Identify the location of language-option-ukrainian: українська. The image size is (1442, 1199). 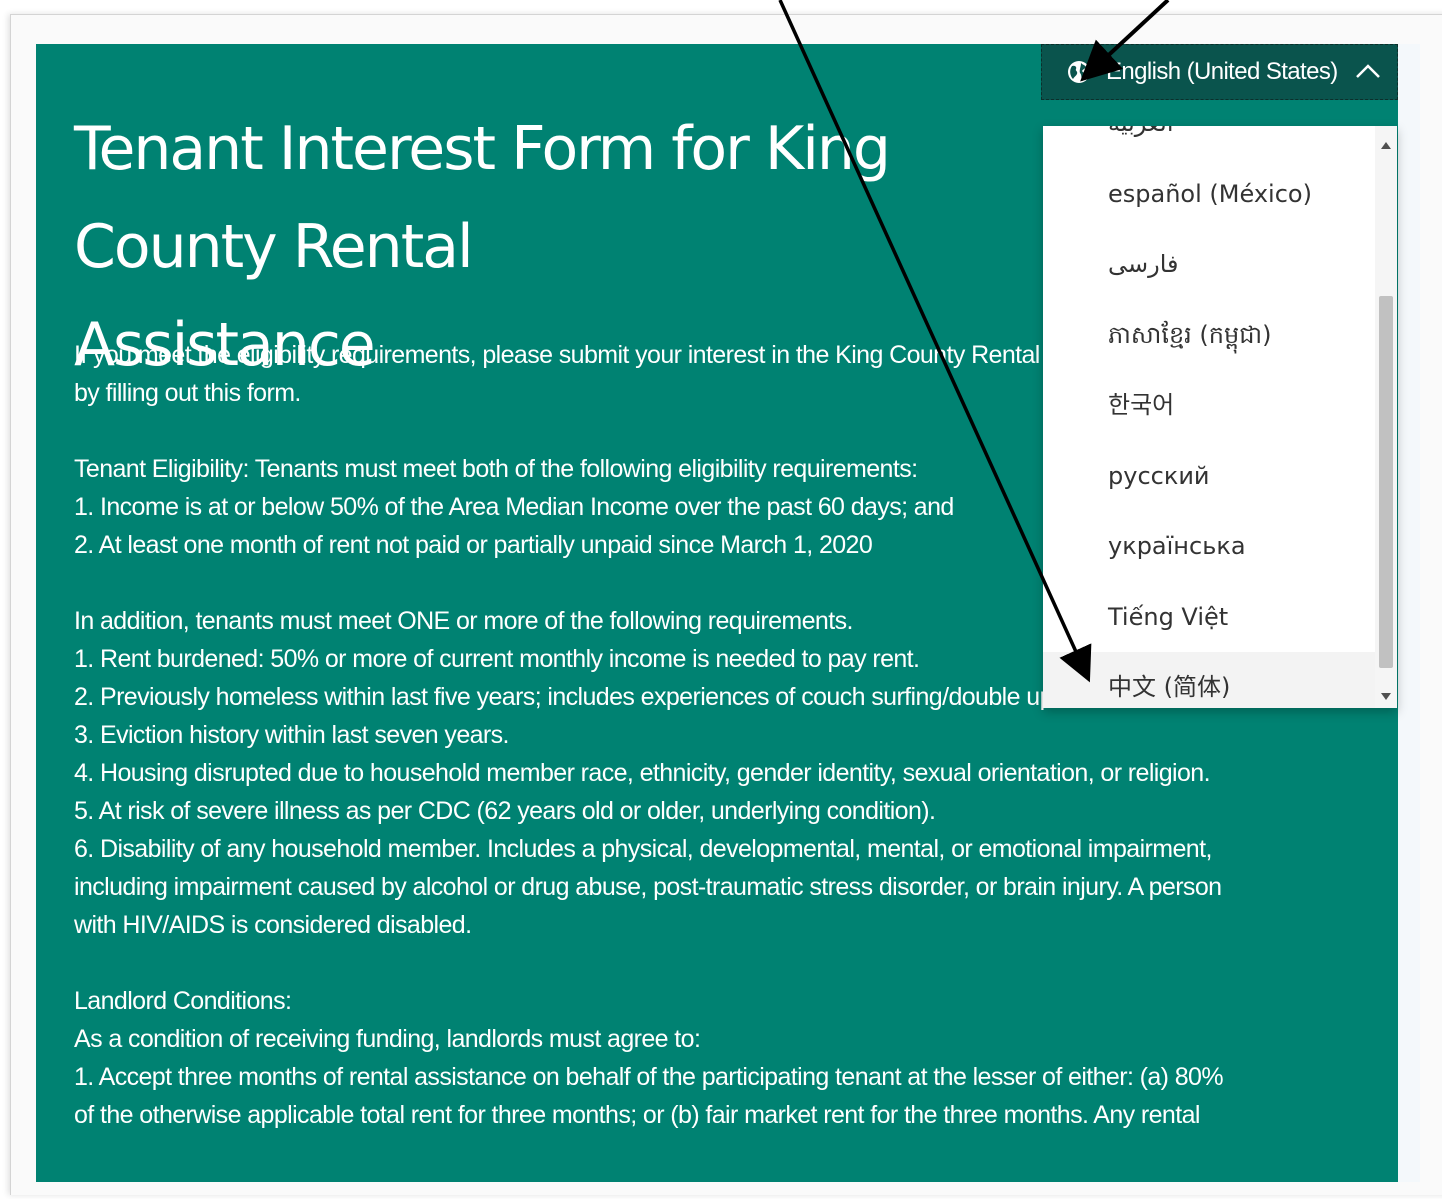
(1209, 546).